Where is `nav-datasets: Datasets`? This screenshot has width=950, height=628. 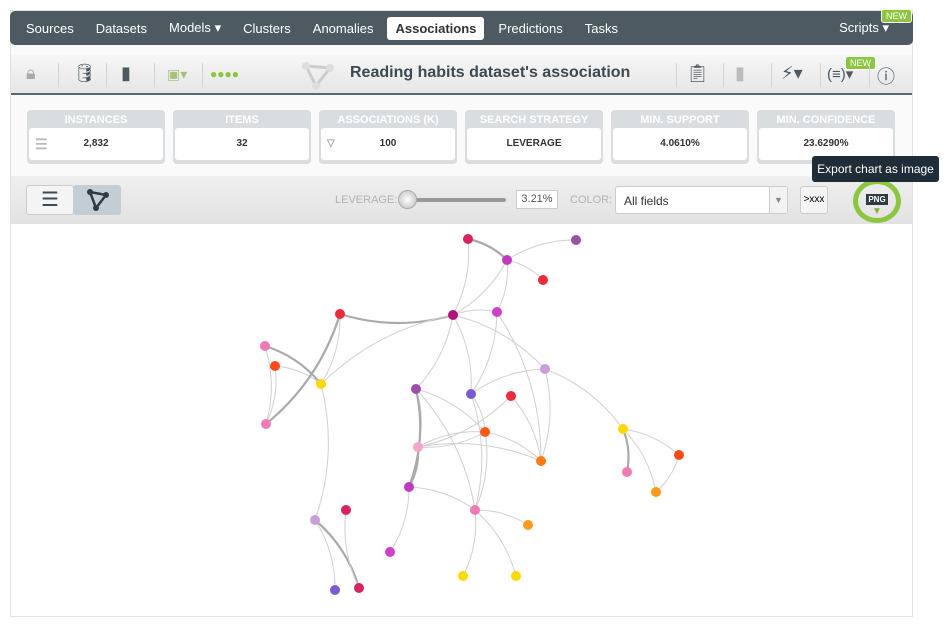
nav-datasets: Datasets is located at coordinates (121, 28).